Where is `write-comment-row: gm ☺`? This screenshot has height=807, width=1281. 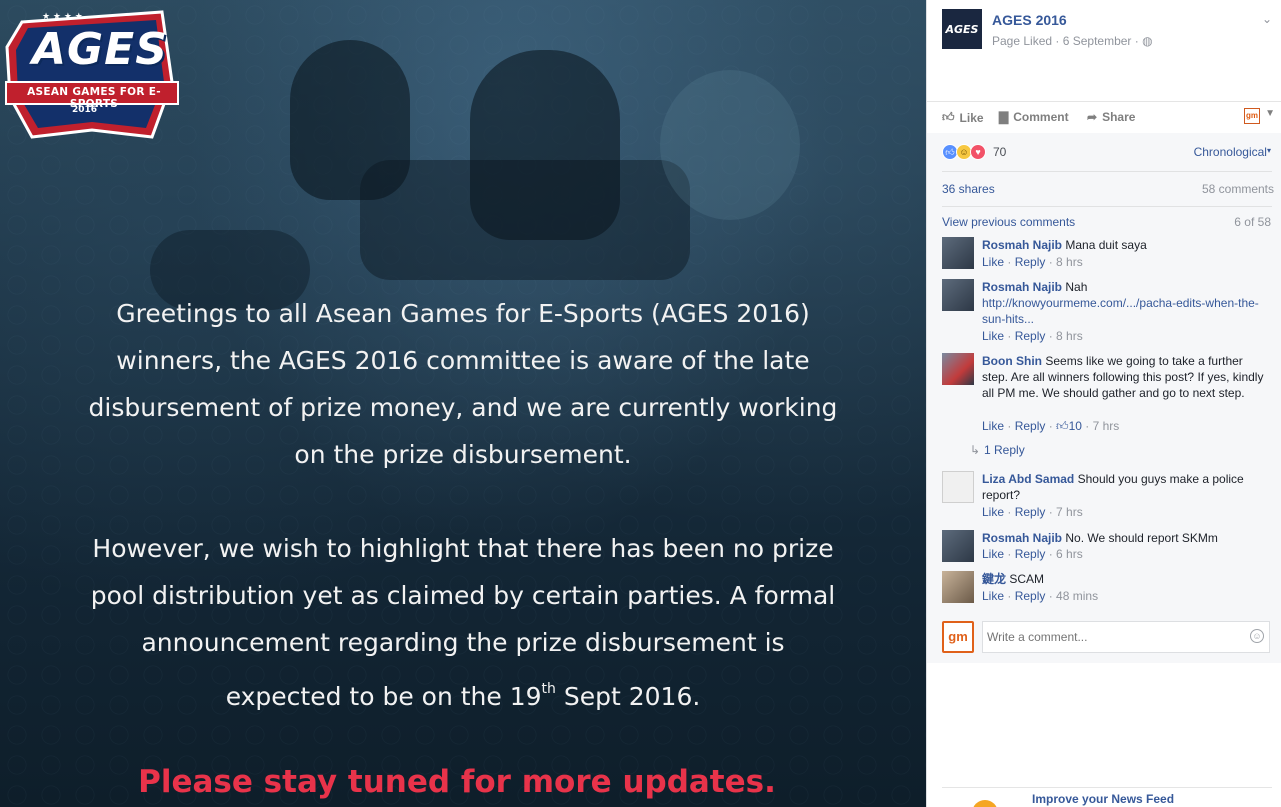
write-comment-row: gm ☺ is located at coordinates (1107, 637).